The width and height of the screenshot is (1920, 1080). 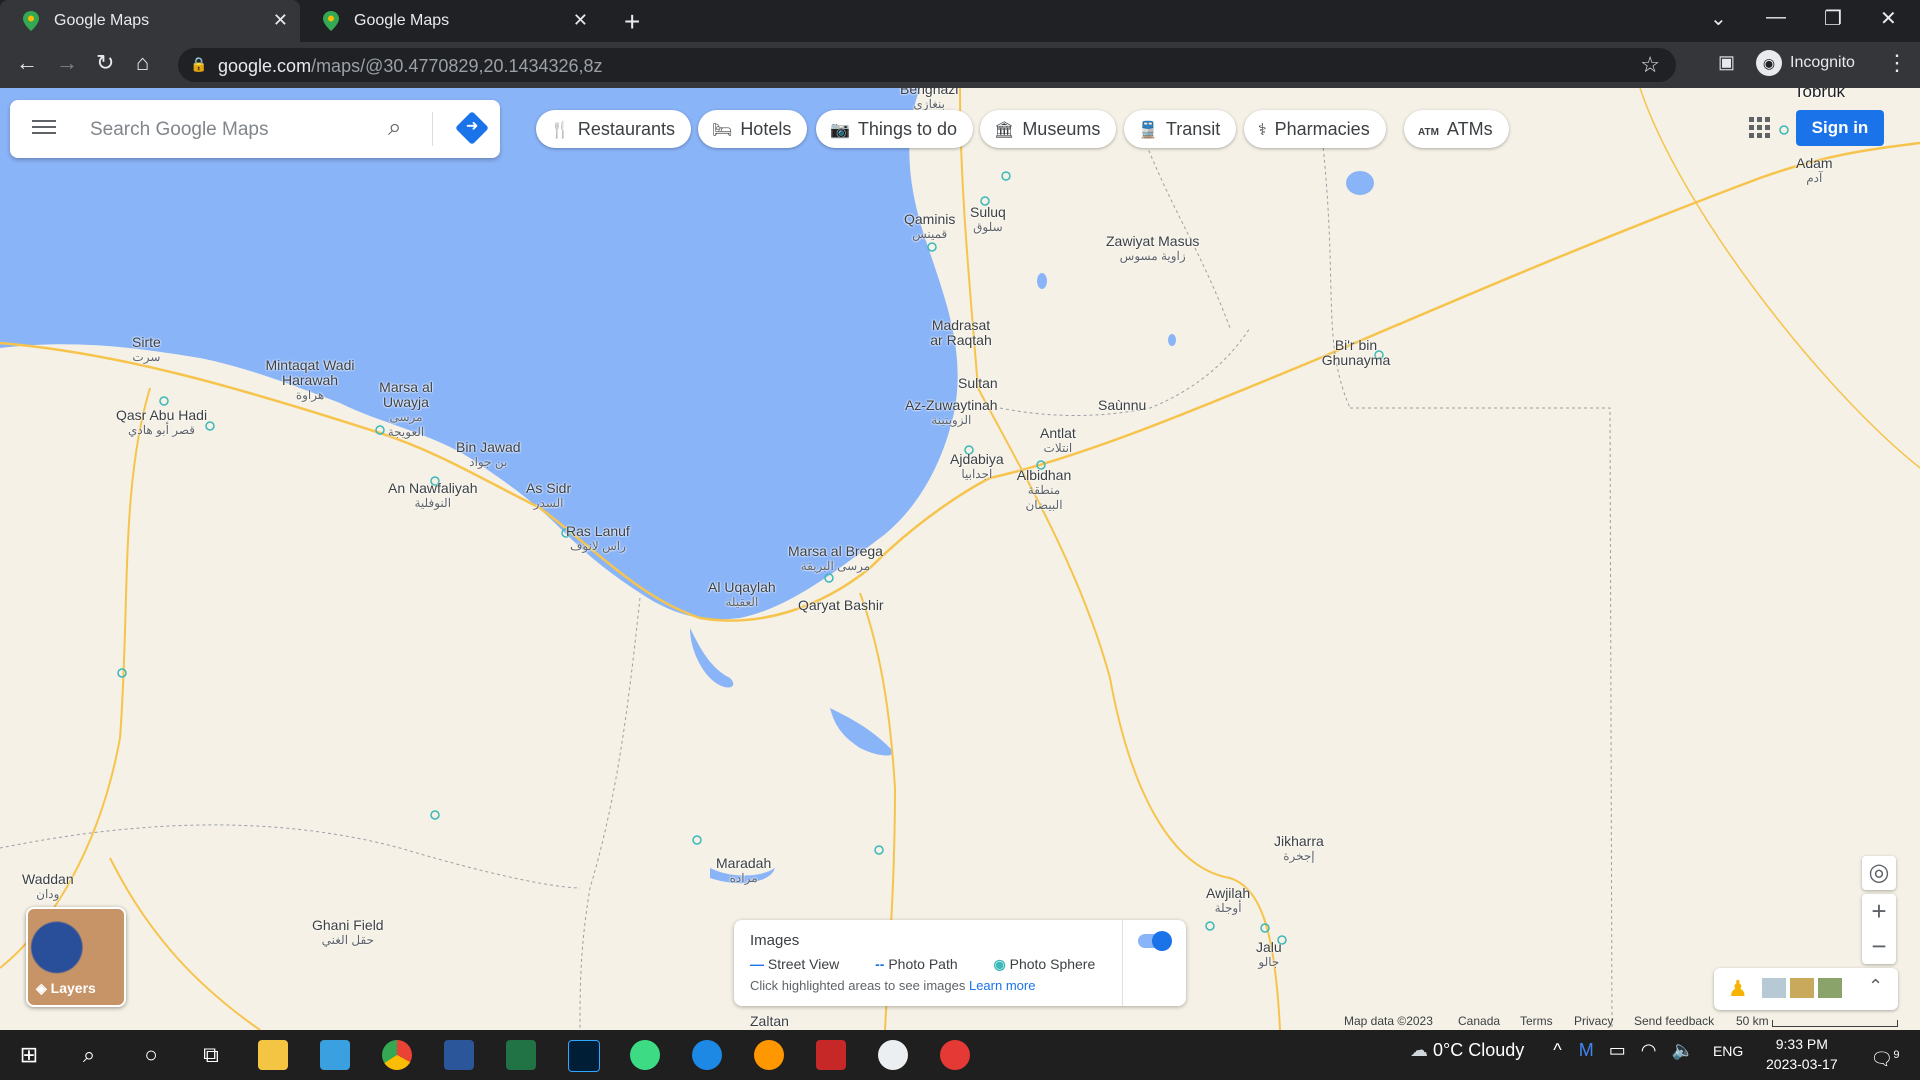 I want to click on place-qaminis: Qaminis قمينس, so click(x=929, y=227).